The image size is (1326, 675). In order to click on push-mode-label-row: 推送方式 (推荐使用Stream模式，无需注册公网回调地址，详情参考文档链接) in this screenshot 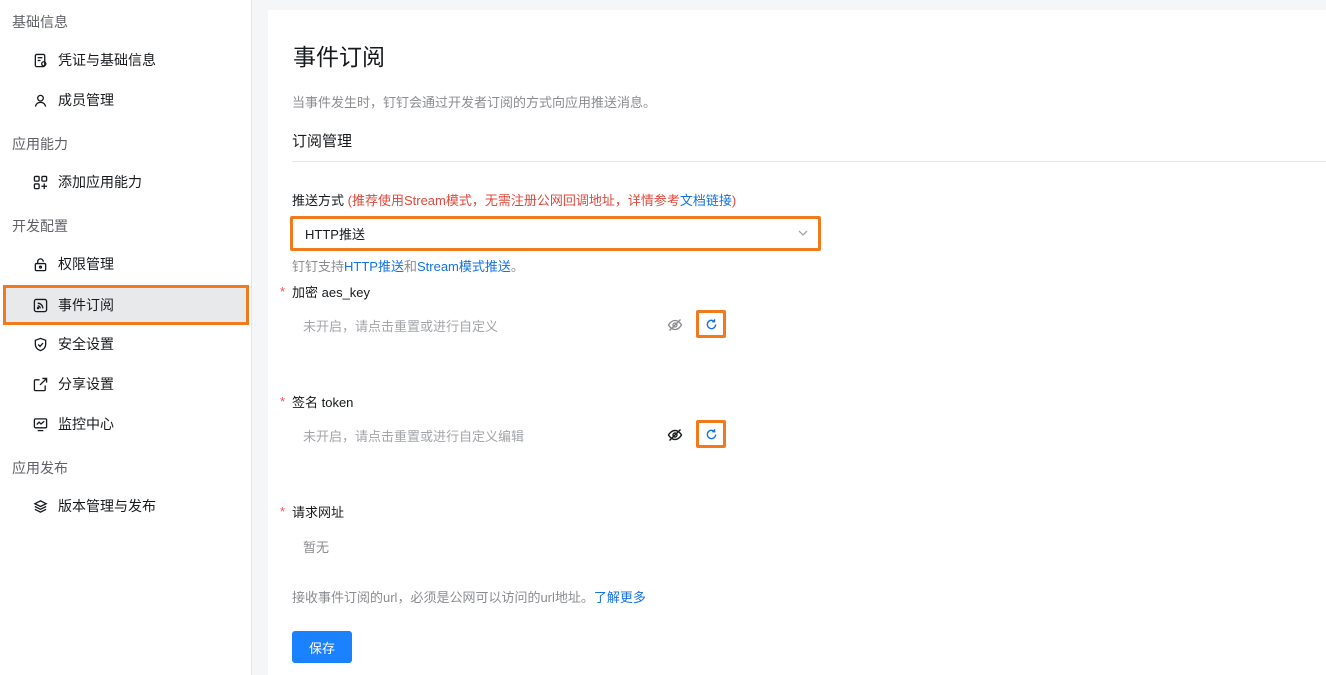, I will do `click(514, 199)`.